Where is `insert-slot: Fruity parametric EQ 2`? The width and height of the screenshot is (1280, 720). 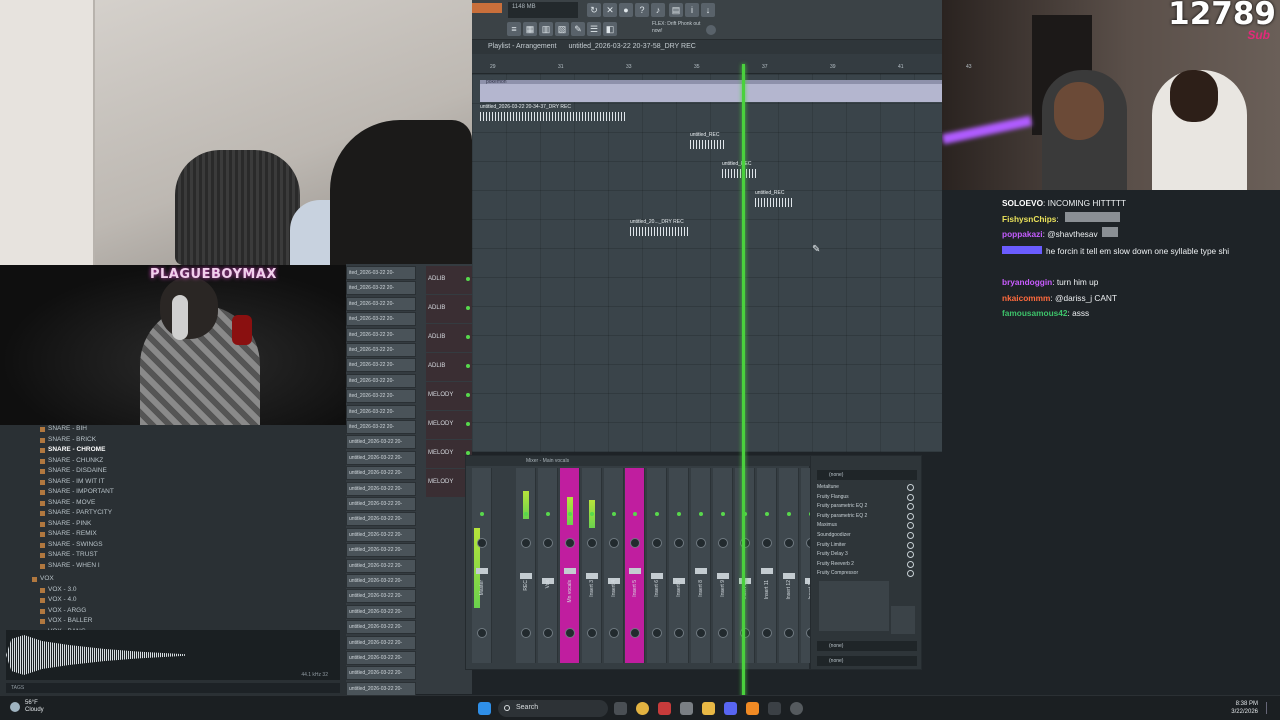 insert-slot: Fruity parametric EQ 2 is located at coordinates (842, 506).